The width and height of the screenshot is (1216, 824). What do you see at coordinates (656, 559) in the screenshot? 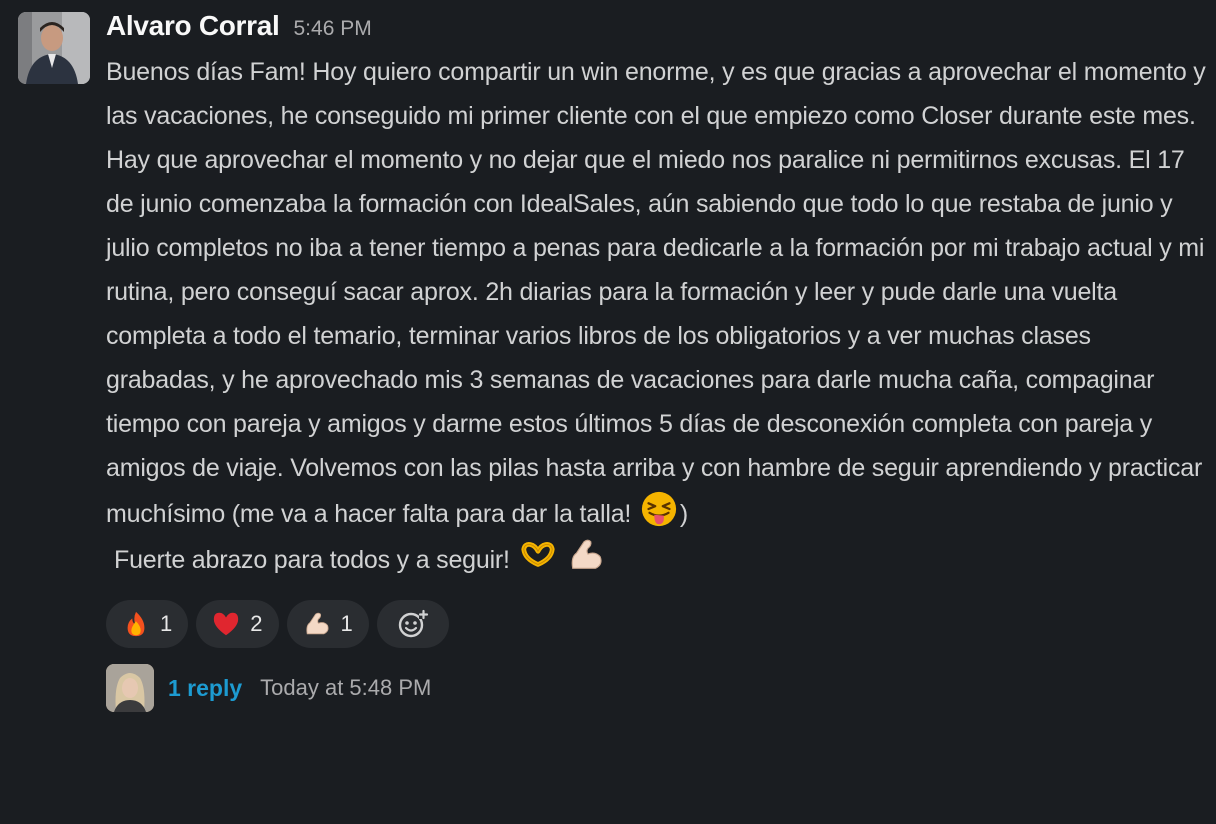
I see `message-closing: Fuerte abrazo para todos y a seguir!` at bounding box center [656, 559].